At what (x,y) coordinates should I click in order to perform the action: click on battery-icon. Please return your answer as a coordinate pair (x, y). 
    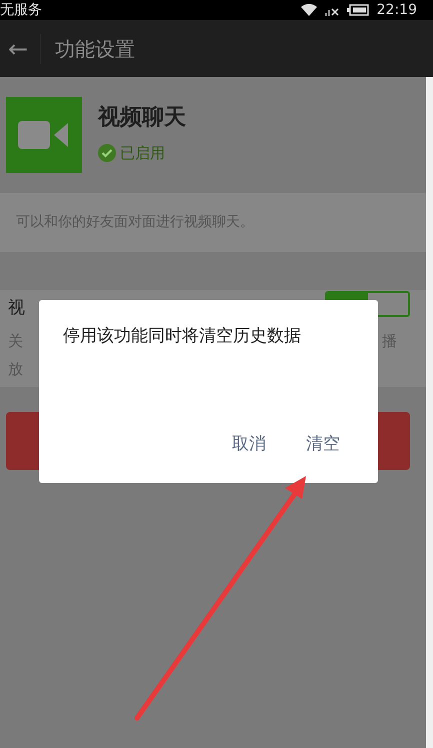
    Looking at the image, I should click on (357, 10).